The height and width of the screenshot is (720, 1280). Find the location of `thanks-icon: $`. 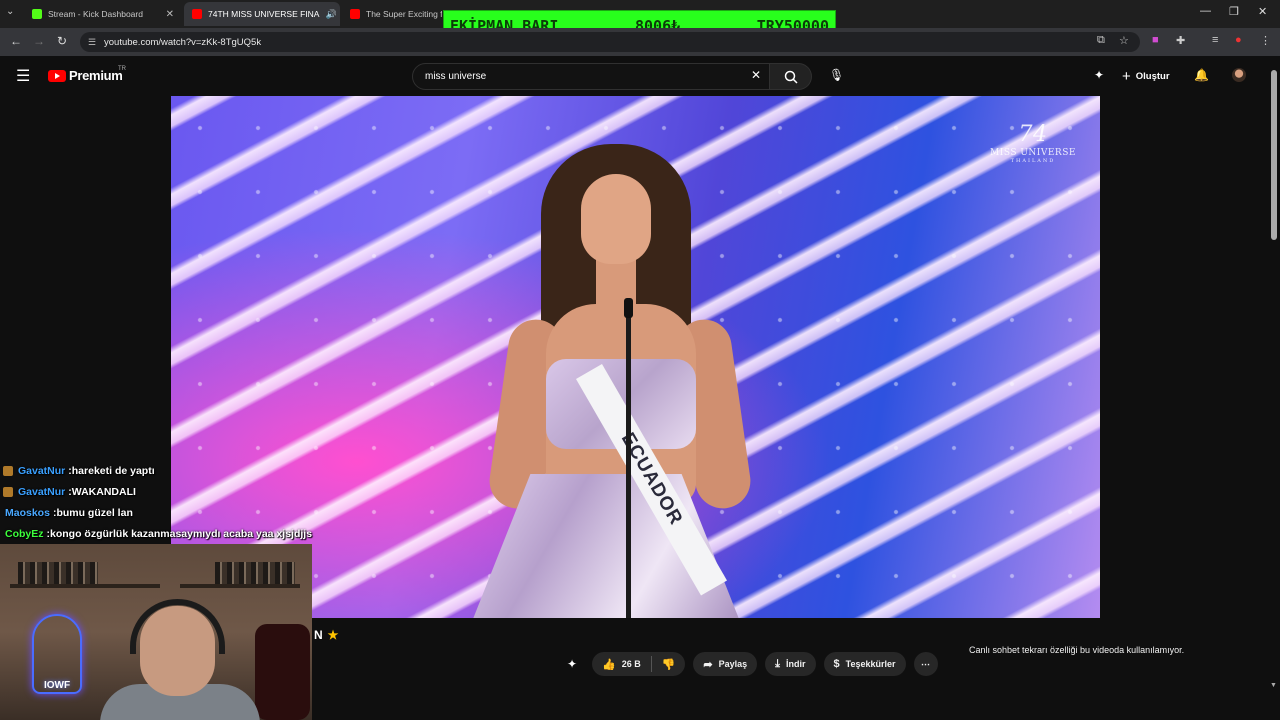

thanks-icon: $ is located at coordinates (836, 664).